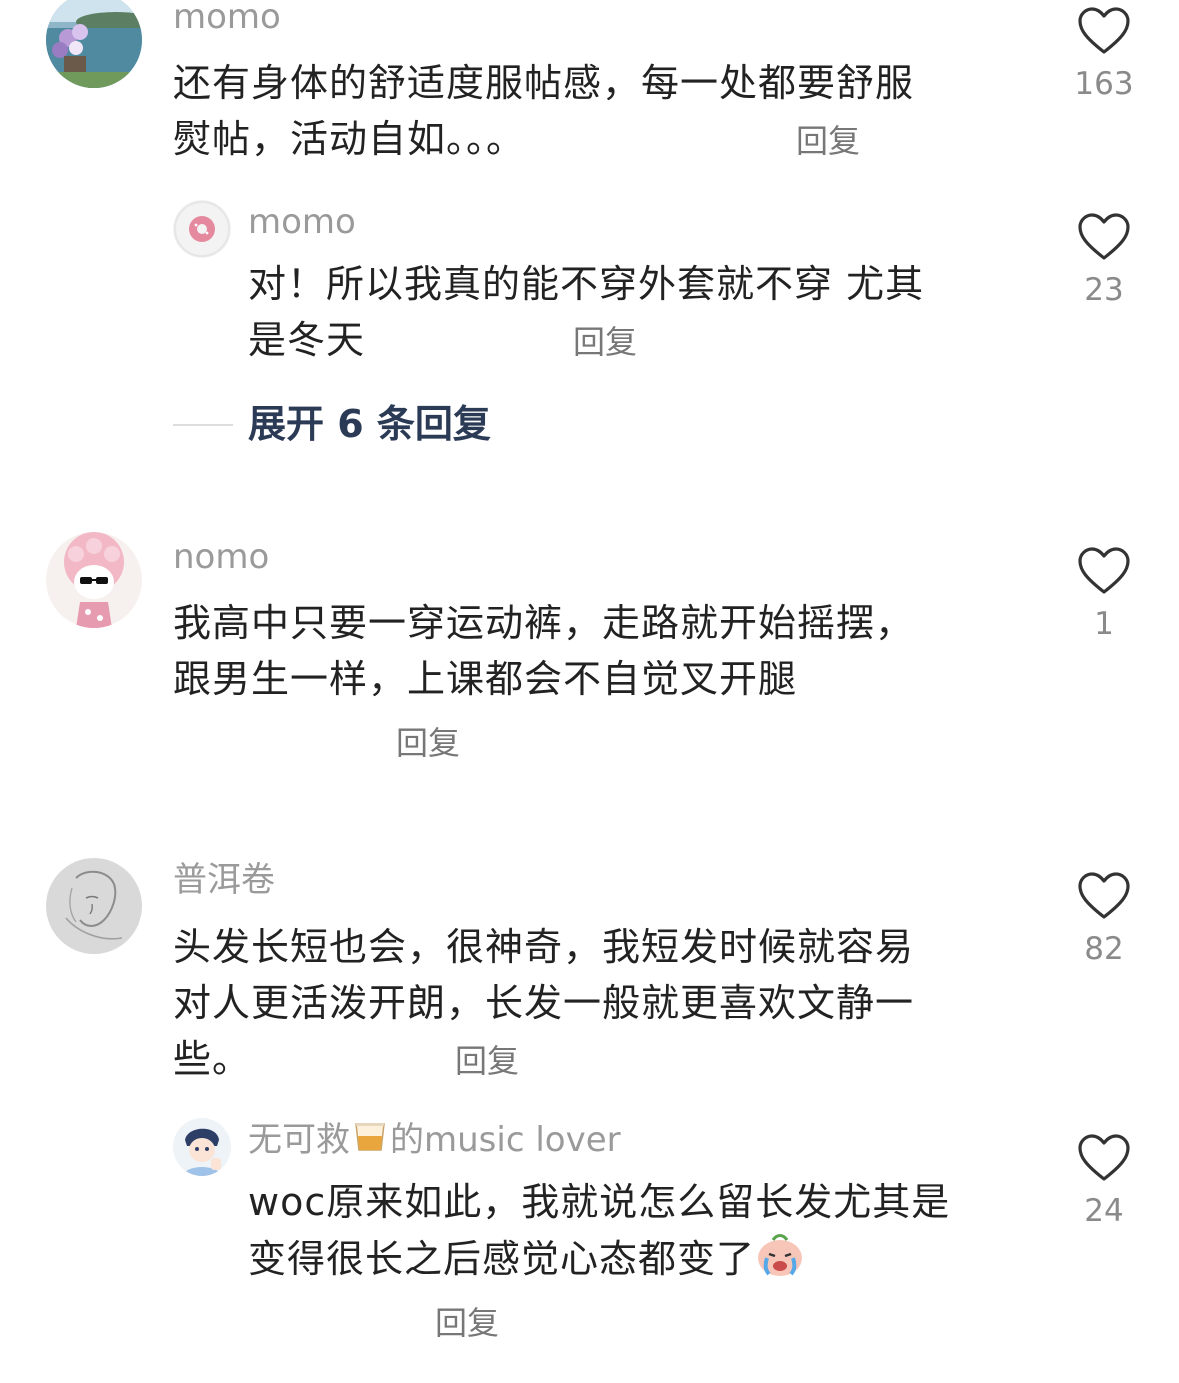 The image size is (1179, 1383). Describe the element at coordinates (544, 623) in the screenshot. I see `comment-text-line: 我高中只要一穿运动裤，走路就开始摇摆，` at that location.